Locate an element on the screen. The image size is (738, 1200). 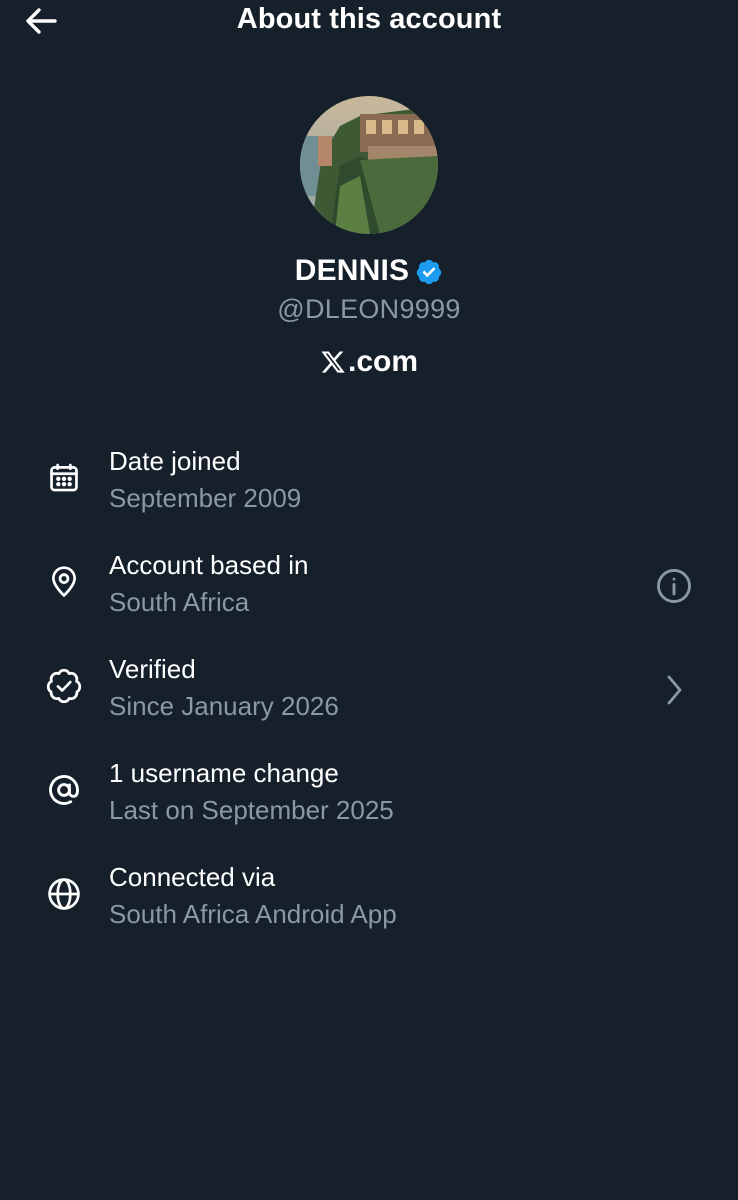
location-pin-icon is located at coordinates (64, 582).